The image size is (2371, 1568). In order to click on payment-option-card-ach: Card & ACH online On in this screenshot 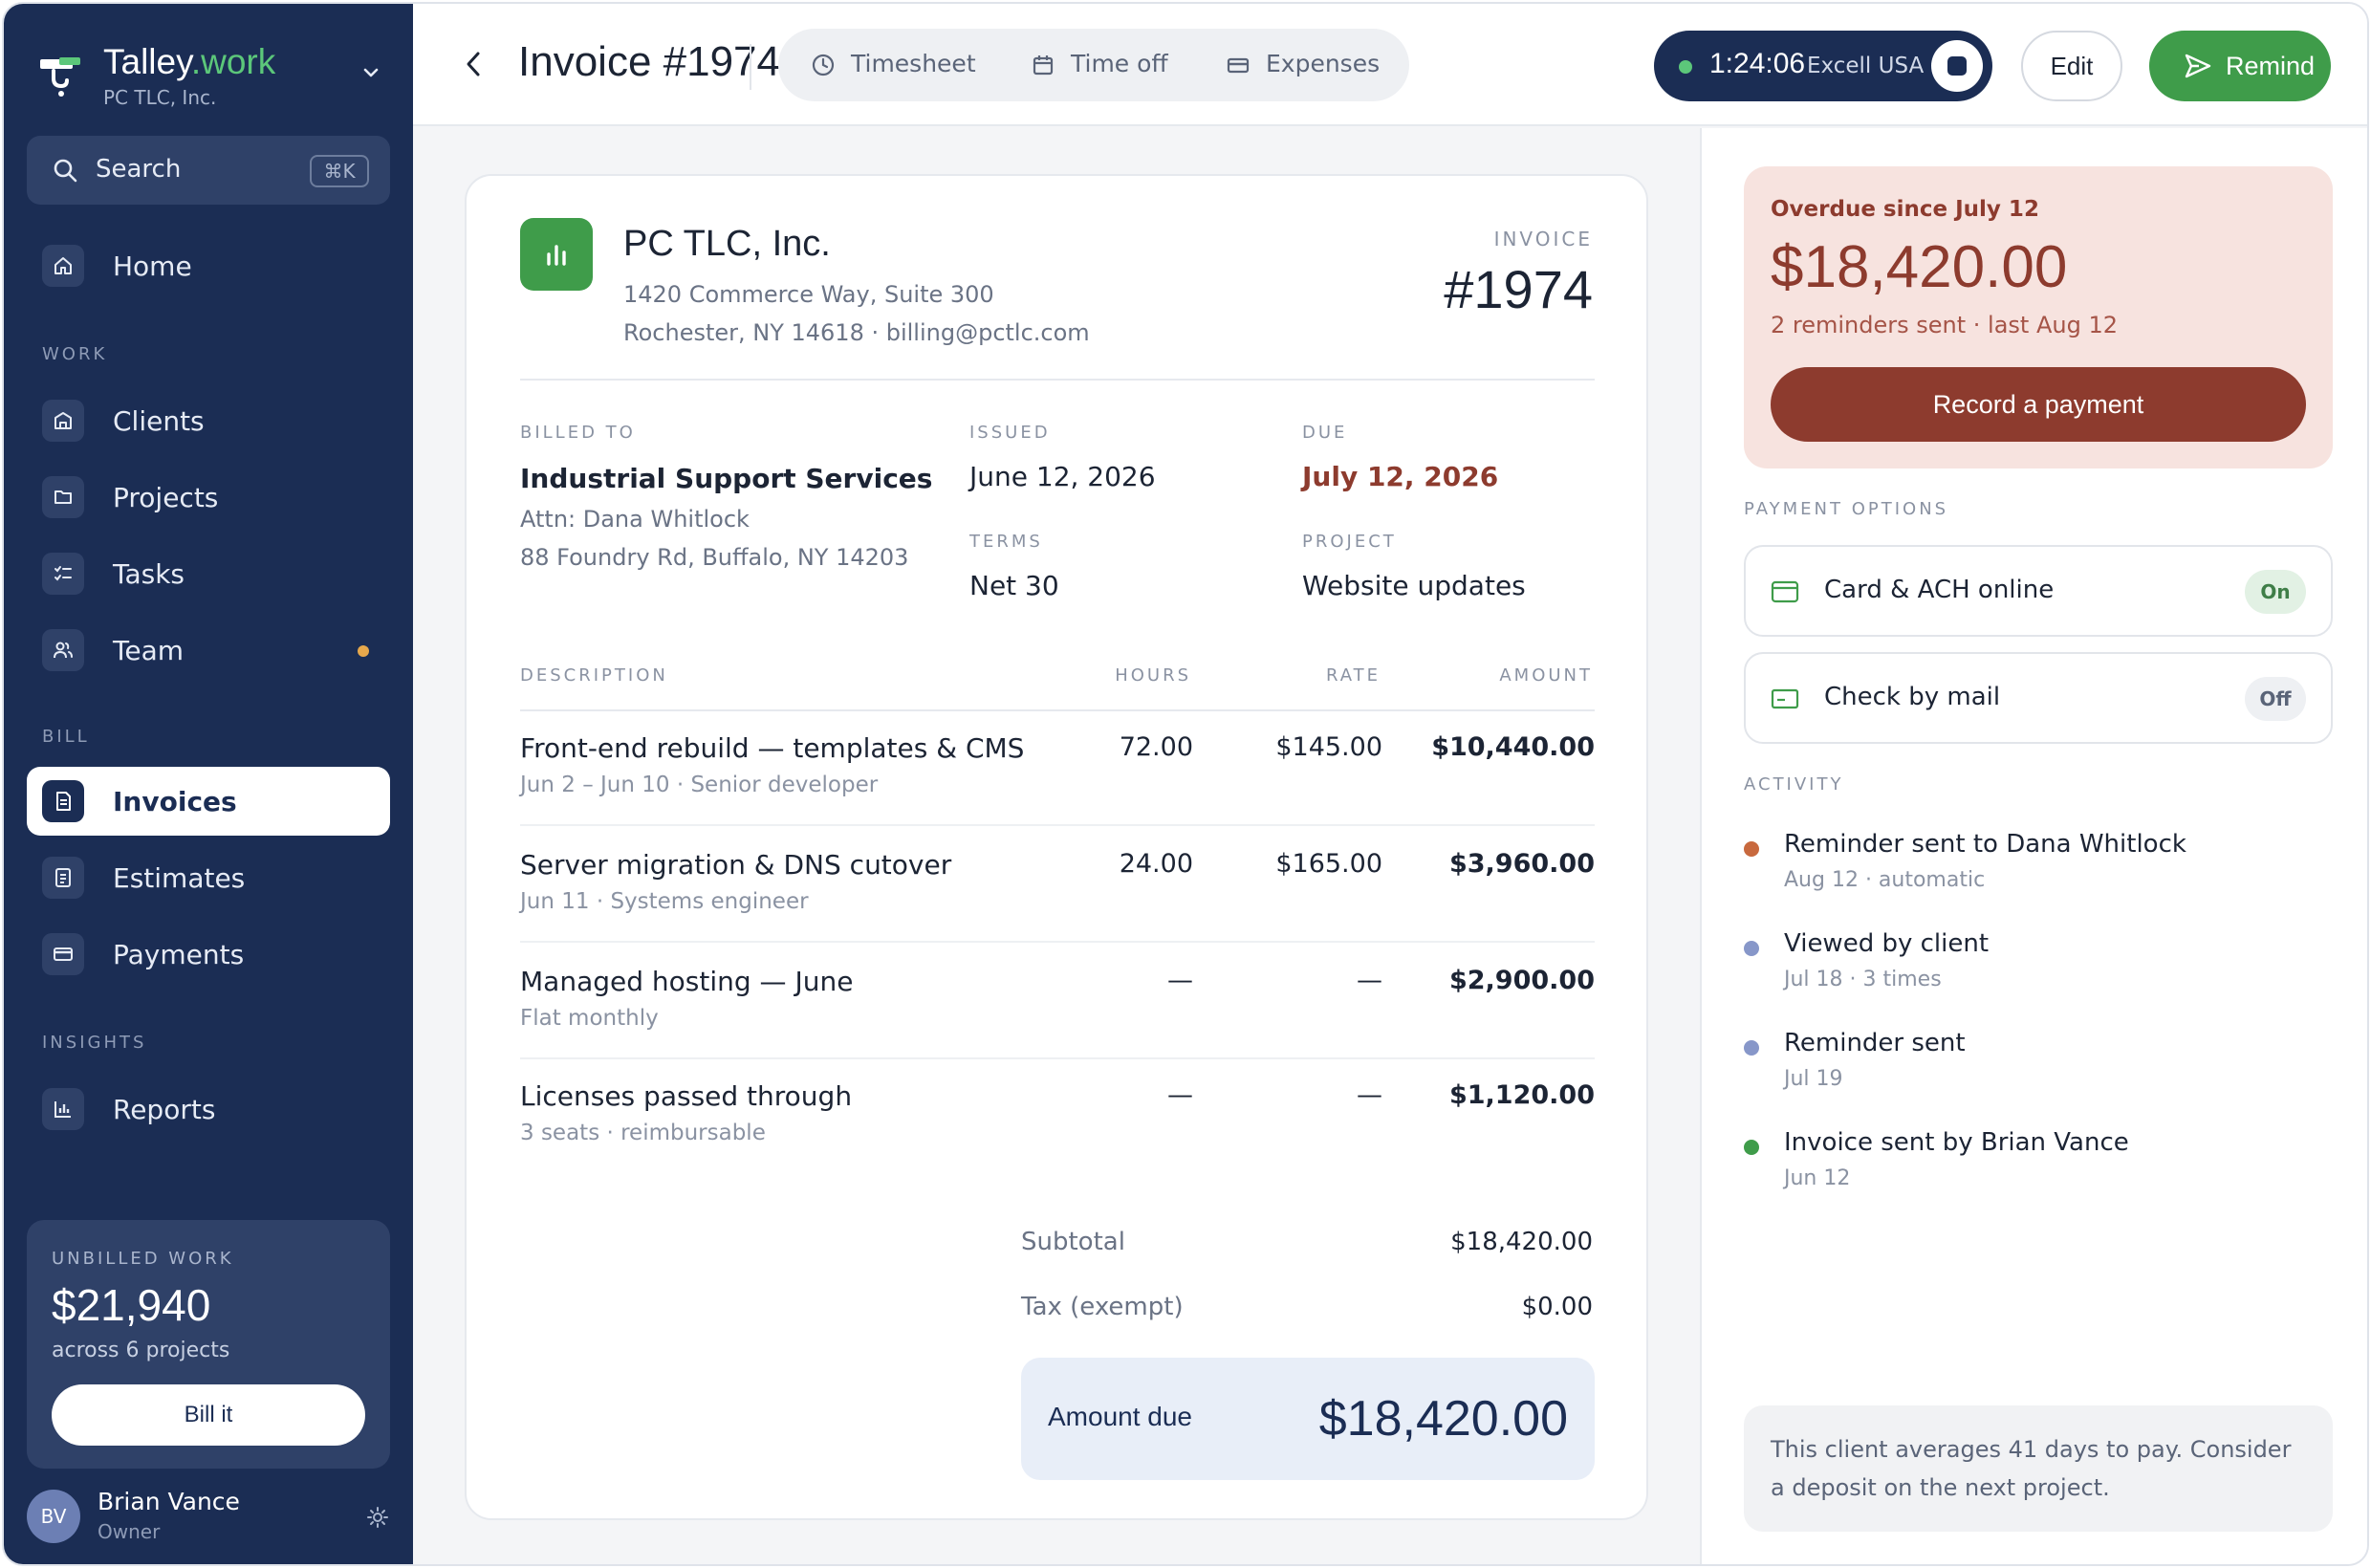, I will do `click(2038, 591)`.